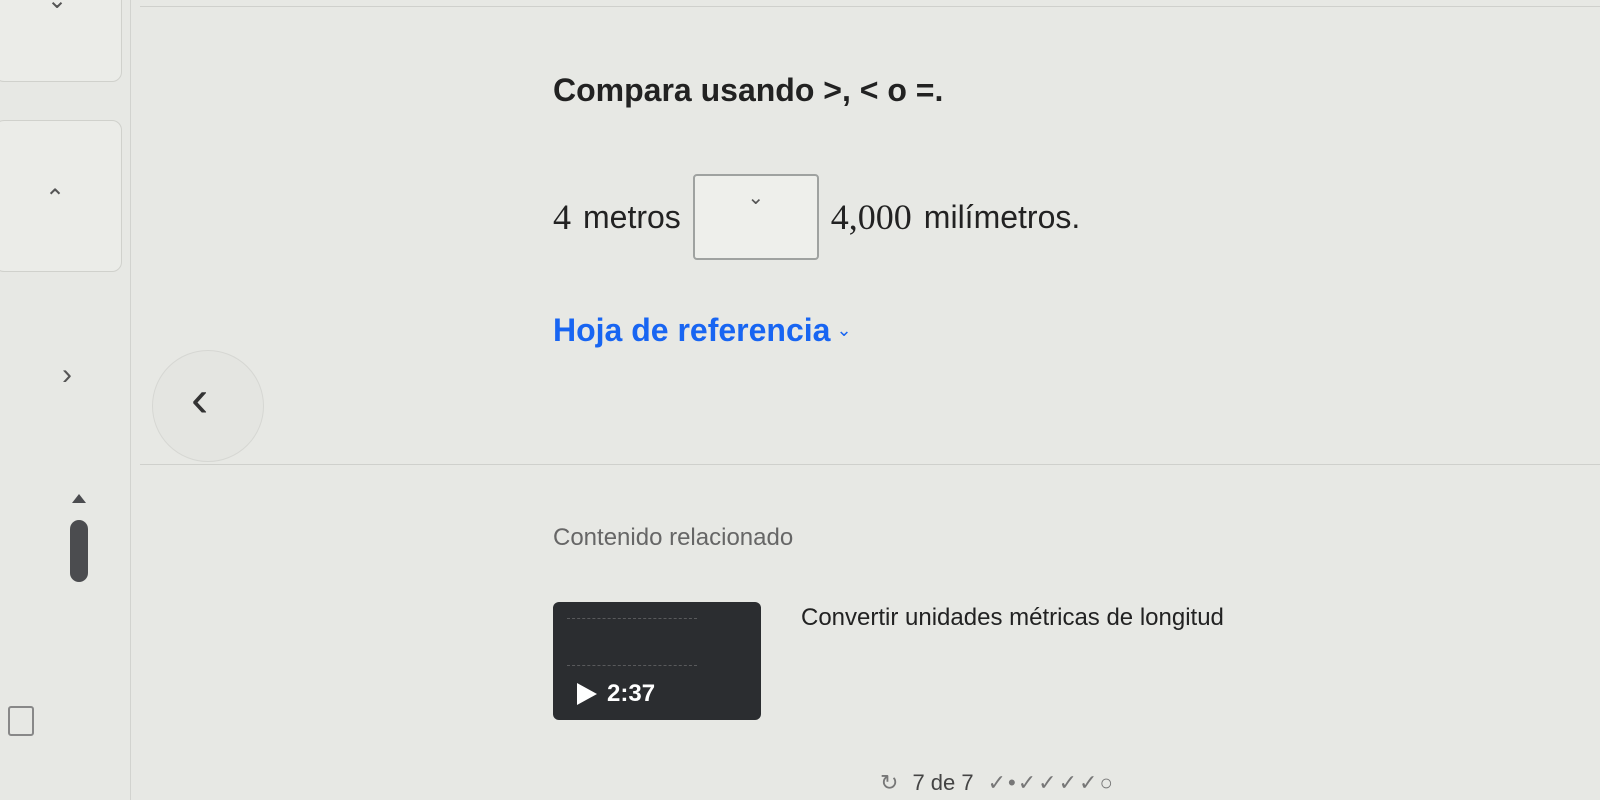 This screenshot has width=1600, height=800. Describe the element at coordinates (200, 399) in the screenshot. I see `chevron-left-icon: ‹` at that location.